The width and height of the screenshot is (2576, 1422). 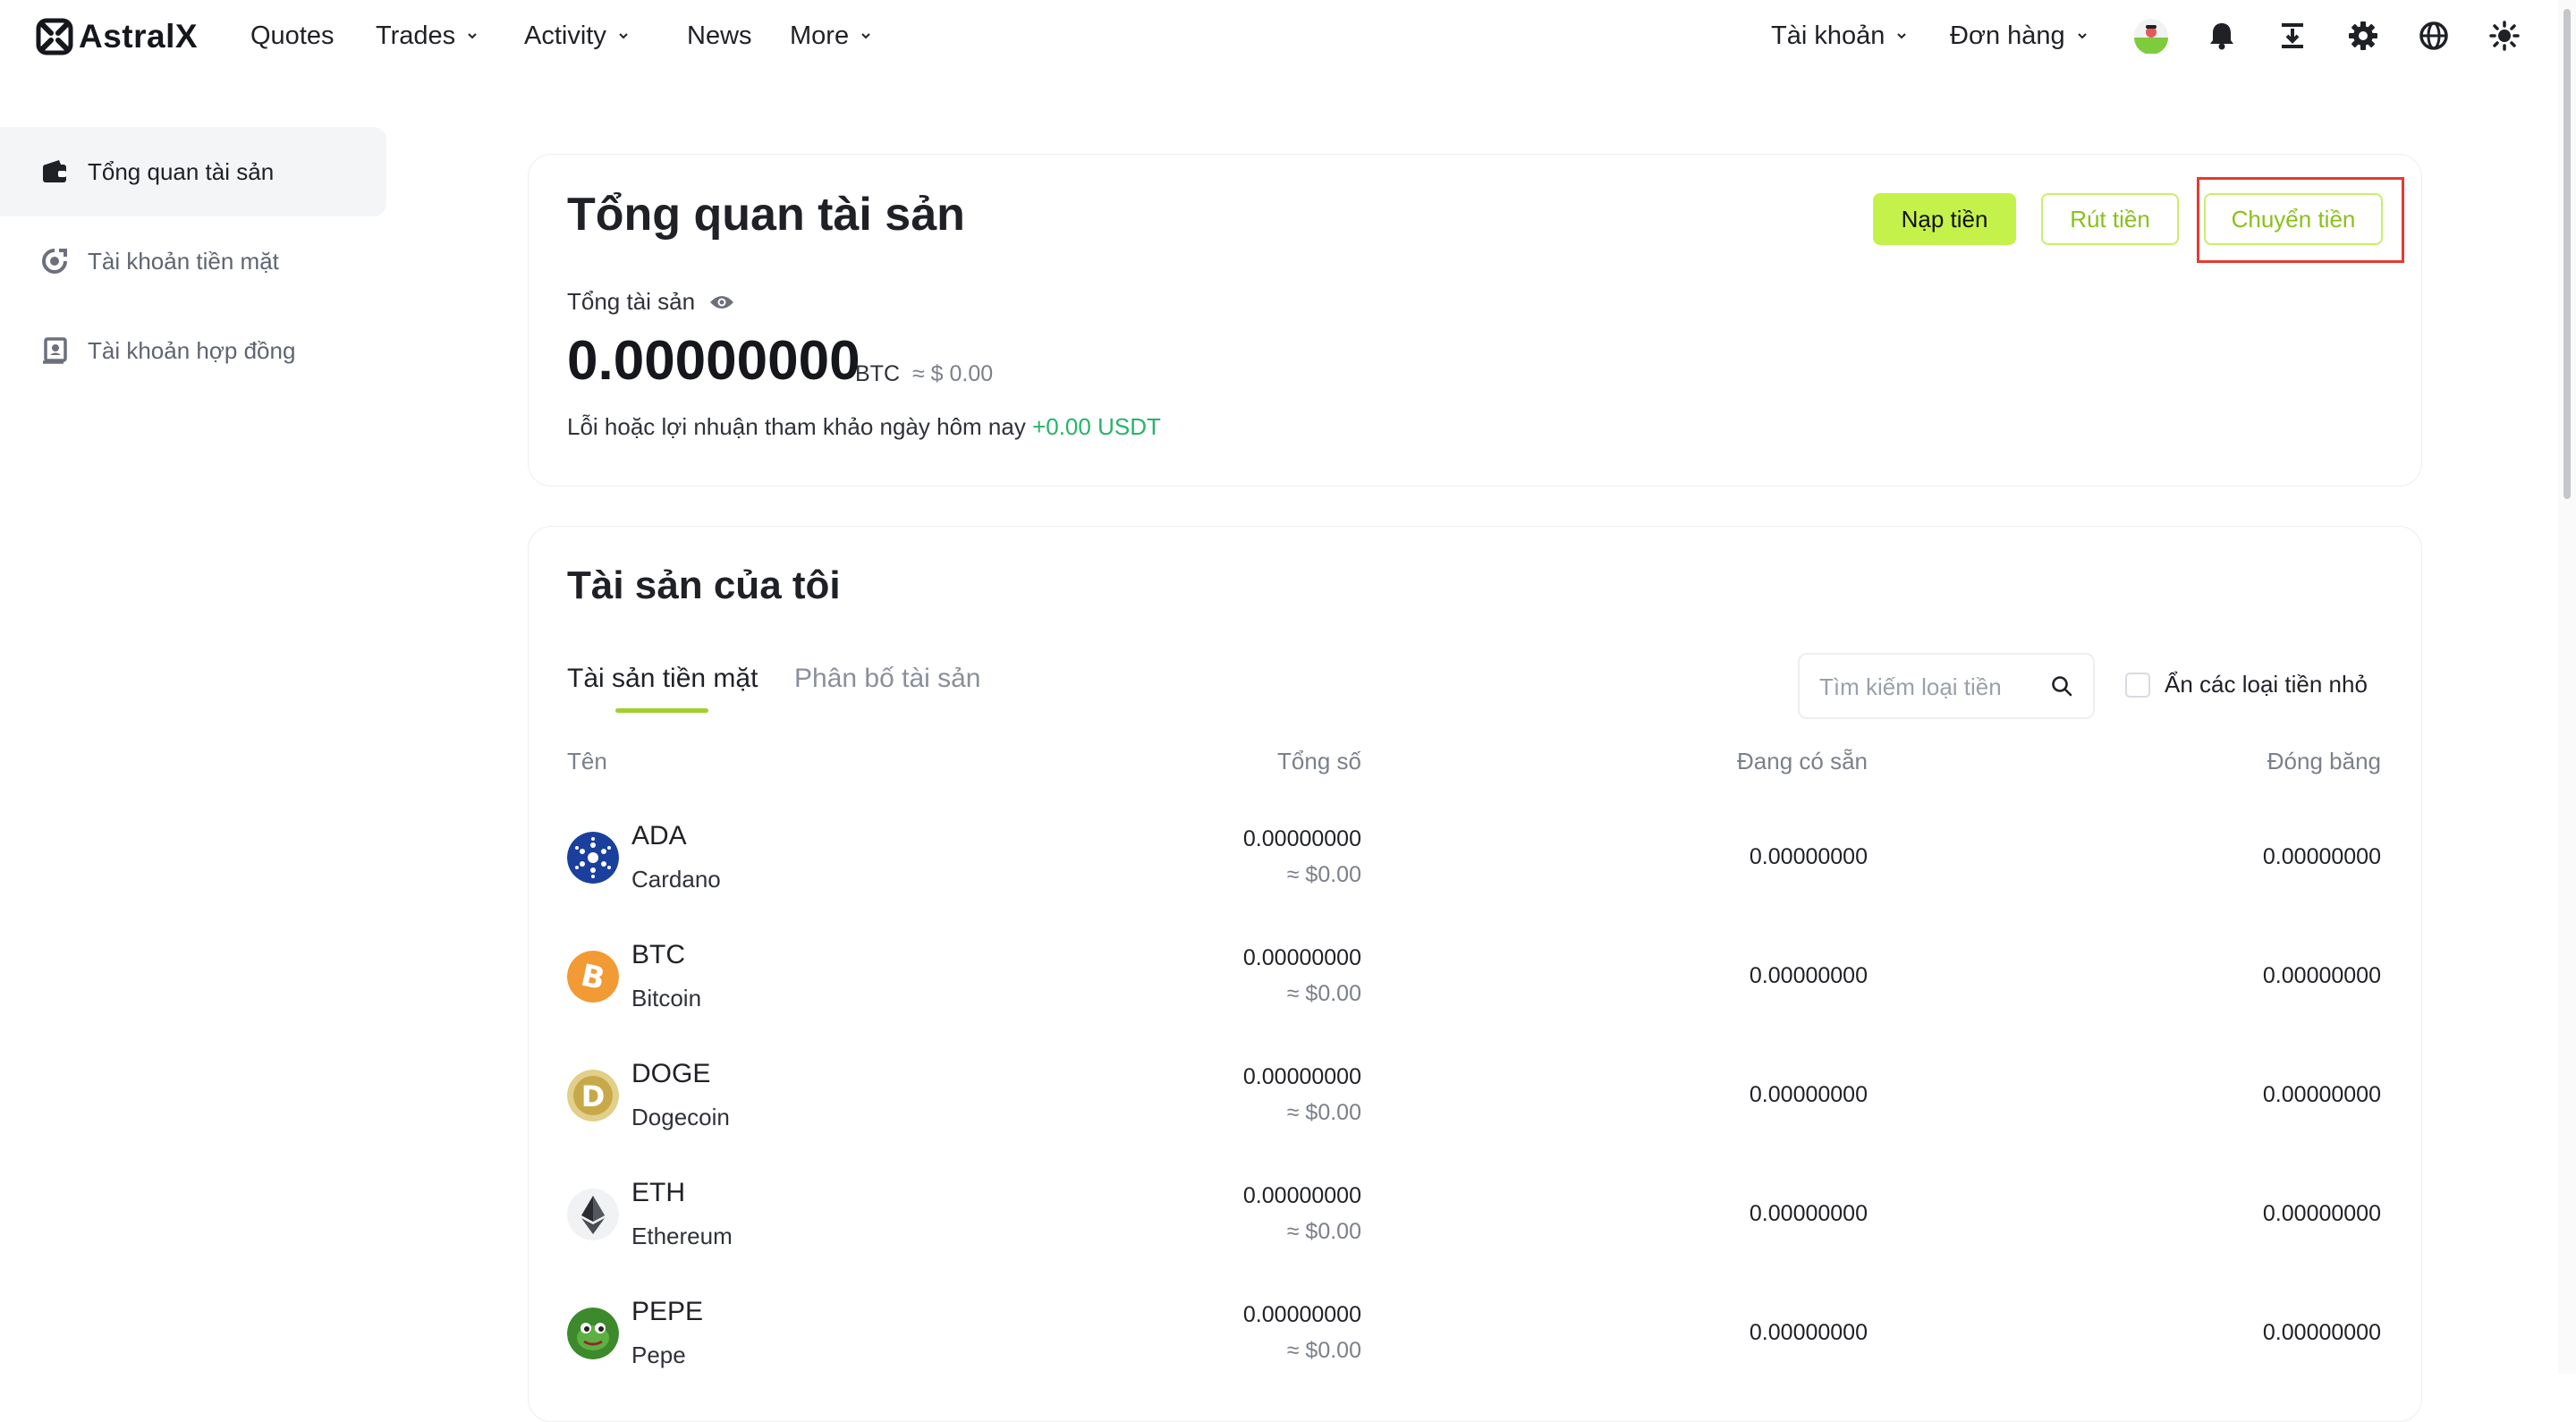 I want to click on row-symbol: DOGE, so click(x=671, y=1073).